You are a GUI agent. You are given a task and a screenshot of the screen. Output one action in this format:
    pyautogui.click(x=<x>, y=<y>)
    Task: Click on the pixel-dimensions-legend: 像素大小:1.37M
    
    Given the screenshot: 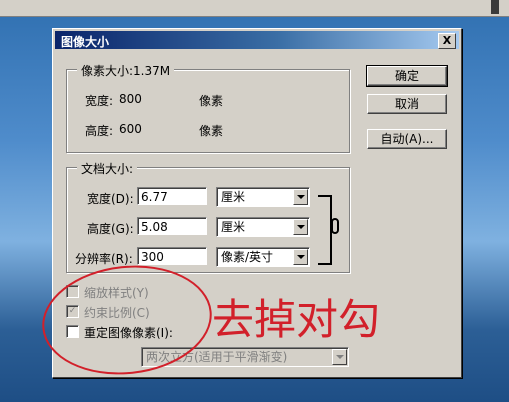 What is the action you would take?
    pyautogui.click(x=126, y=70)
    